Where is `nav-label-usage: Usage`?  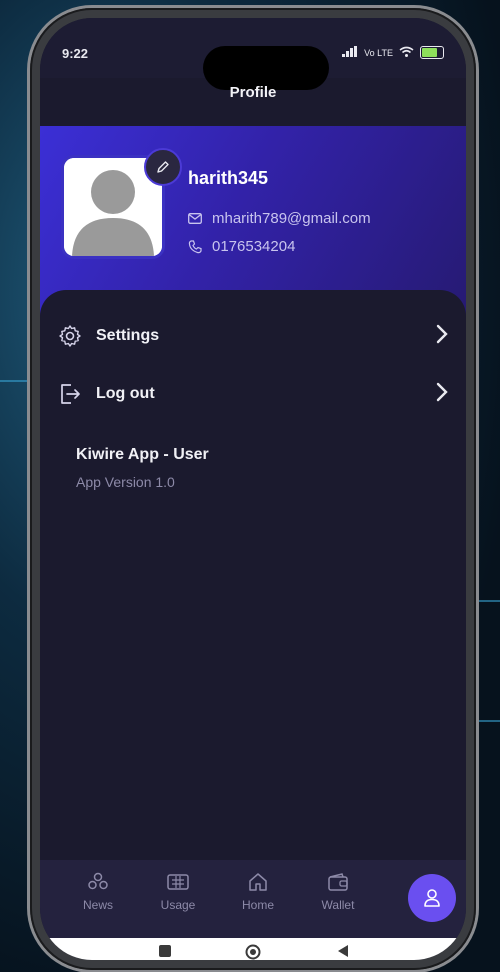 nav-label-usage: Usage is located at coordinates (178, 905).